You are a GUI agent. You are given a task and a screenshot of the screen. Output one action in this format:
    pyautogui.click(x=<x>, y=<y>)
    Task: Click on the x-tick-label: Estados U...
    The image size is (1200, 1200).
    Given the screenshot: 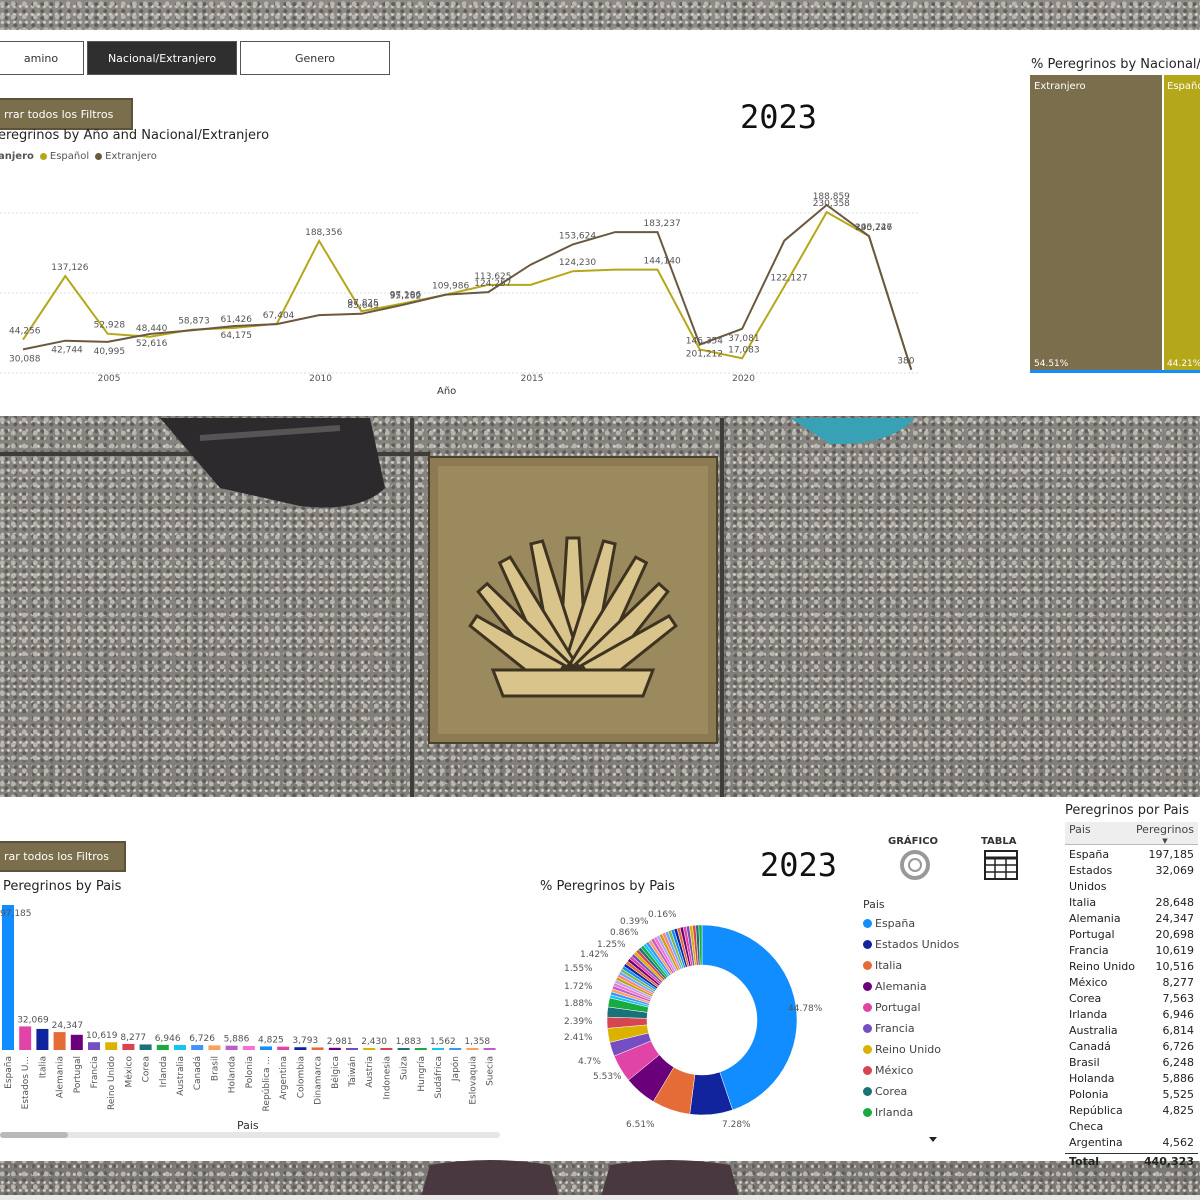 What is the action you would take?
    pyautogui.click(x=26, y=1082)
    